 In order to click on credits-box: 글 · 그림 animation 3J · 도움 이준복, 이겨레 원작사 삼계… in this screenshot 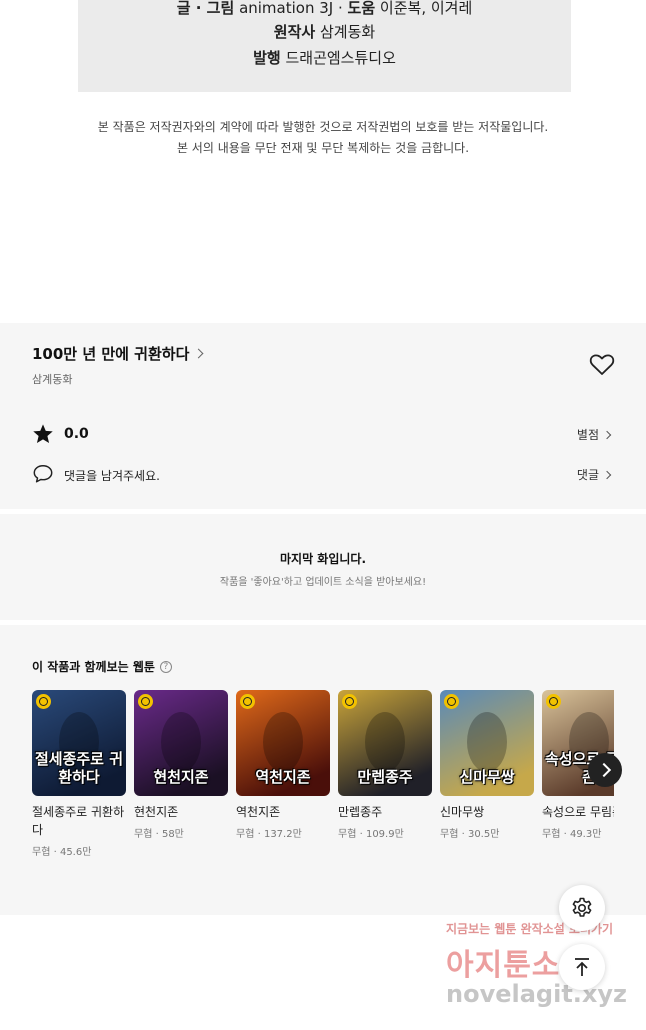, I will do `click(324, 46)`.